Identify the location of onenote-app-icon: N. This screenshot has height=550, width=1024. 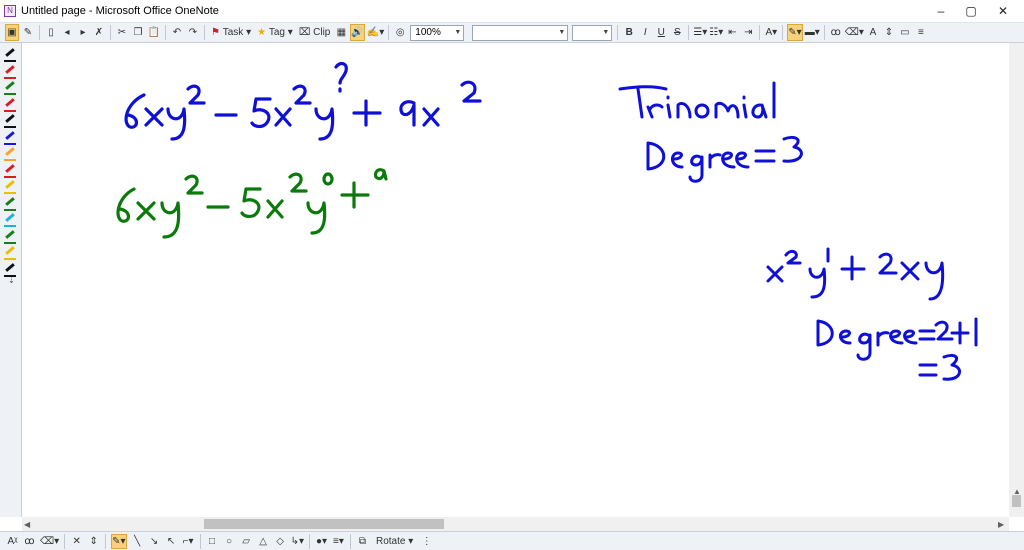
(10, 11).